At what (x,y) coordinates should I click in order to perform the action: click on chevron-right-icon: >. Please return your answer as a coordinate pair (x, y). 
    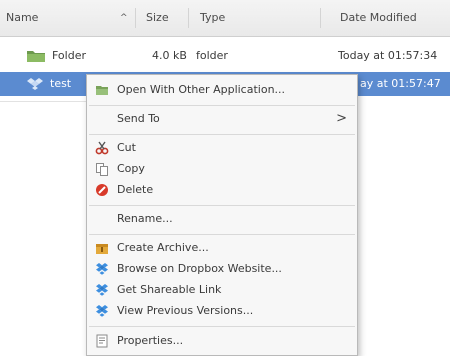
    Looking at the image, I should click on (341, 118).